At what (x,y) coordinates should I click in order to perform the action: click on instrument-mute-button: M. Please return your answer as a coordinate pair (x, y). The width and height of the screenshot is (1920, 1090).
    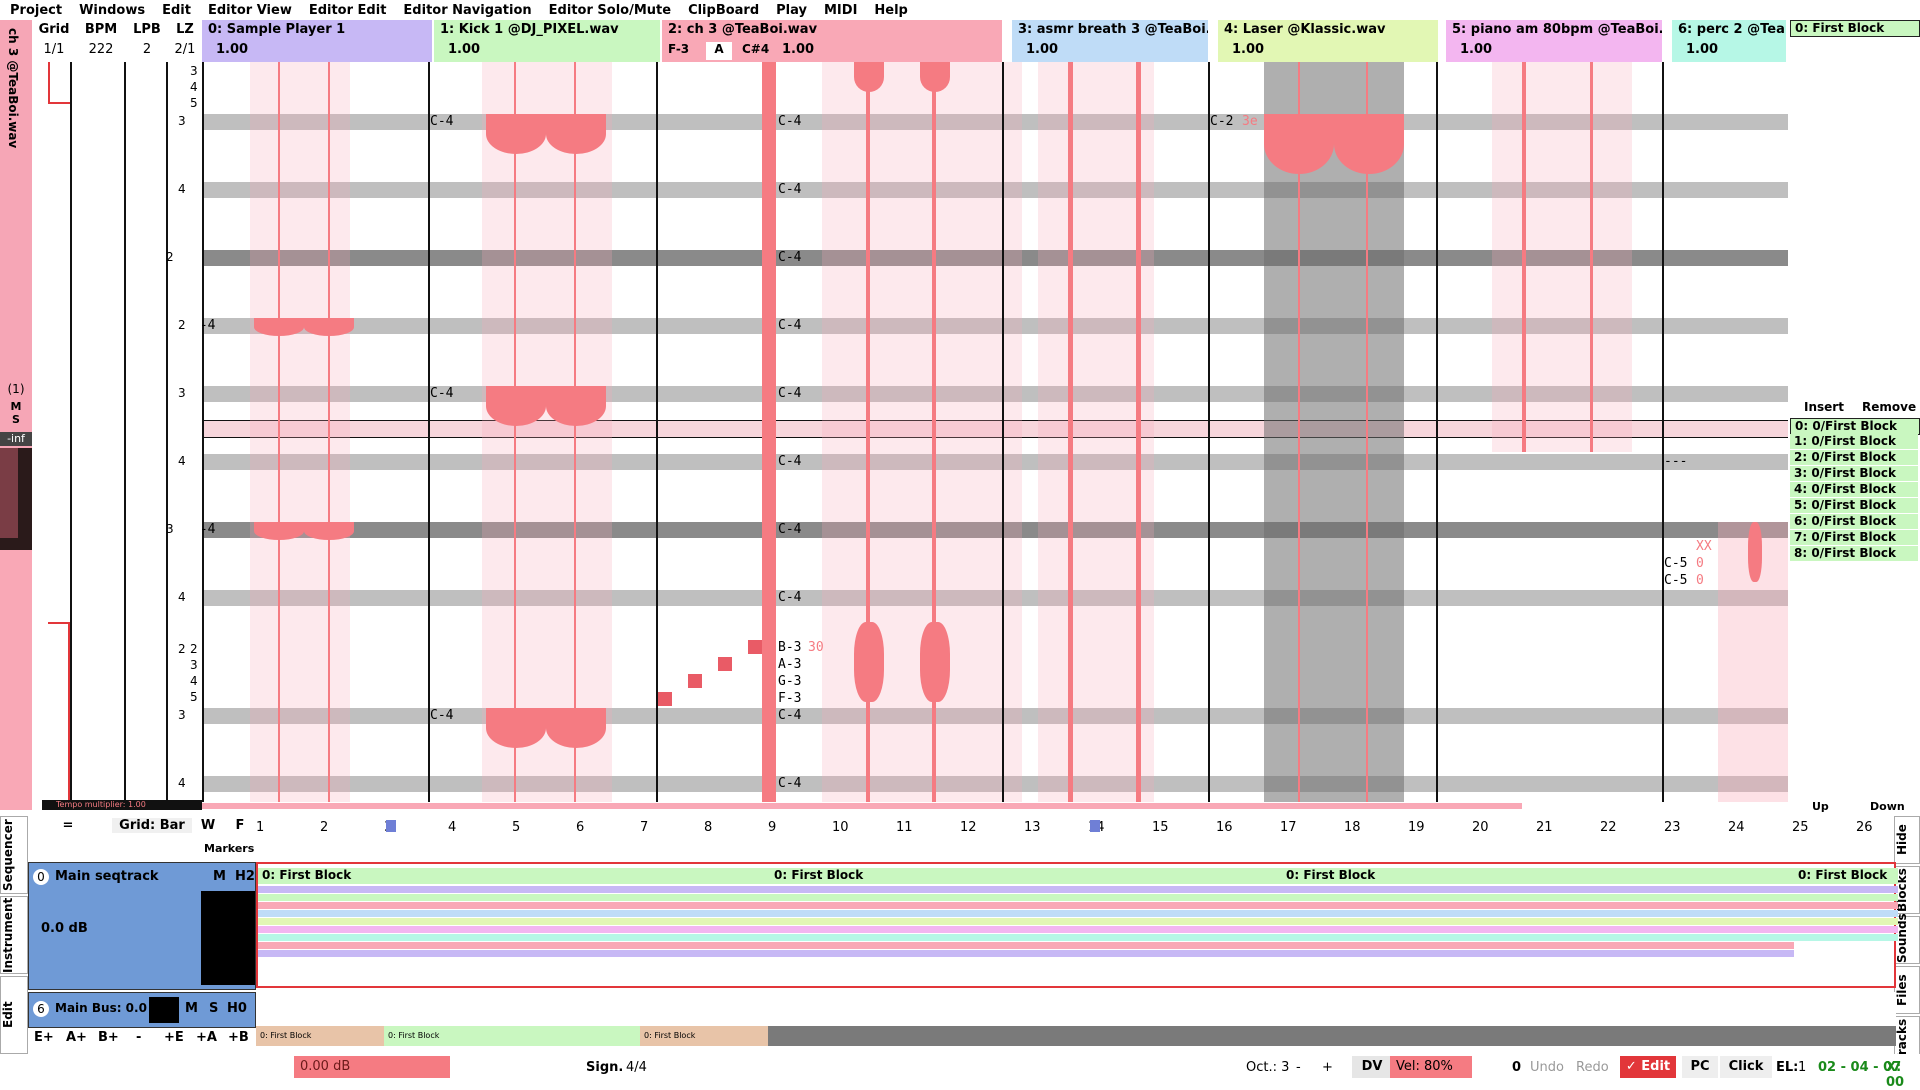
    Looking at the image, I should click on (16, 406).